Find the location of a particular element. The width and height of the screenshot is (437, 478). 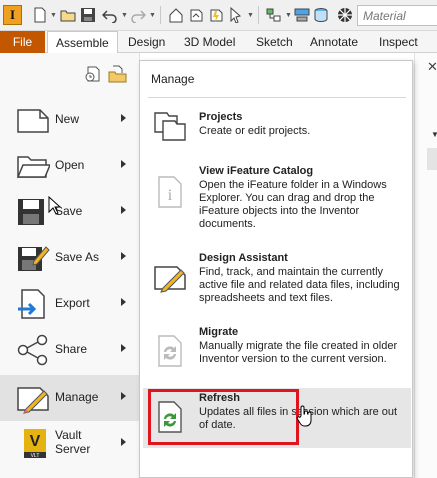

divider is located at coordinates (277, 97).